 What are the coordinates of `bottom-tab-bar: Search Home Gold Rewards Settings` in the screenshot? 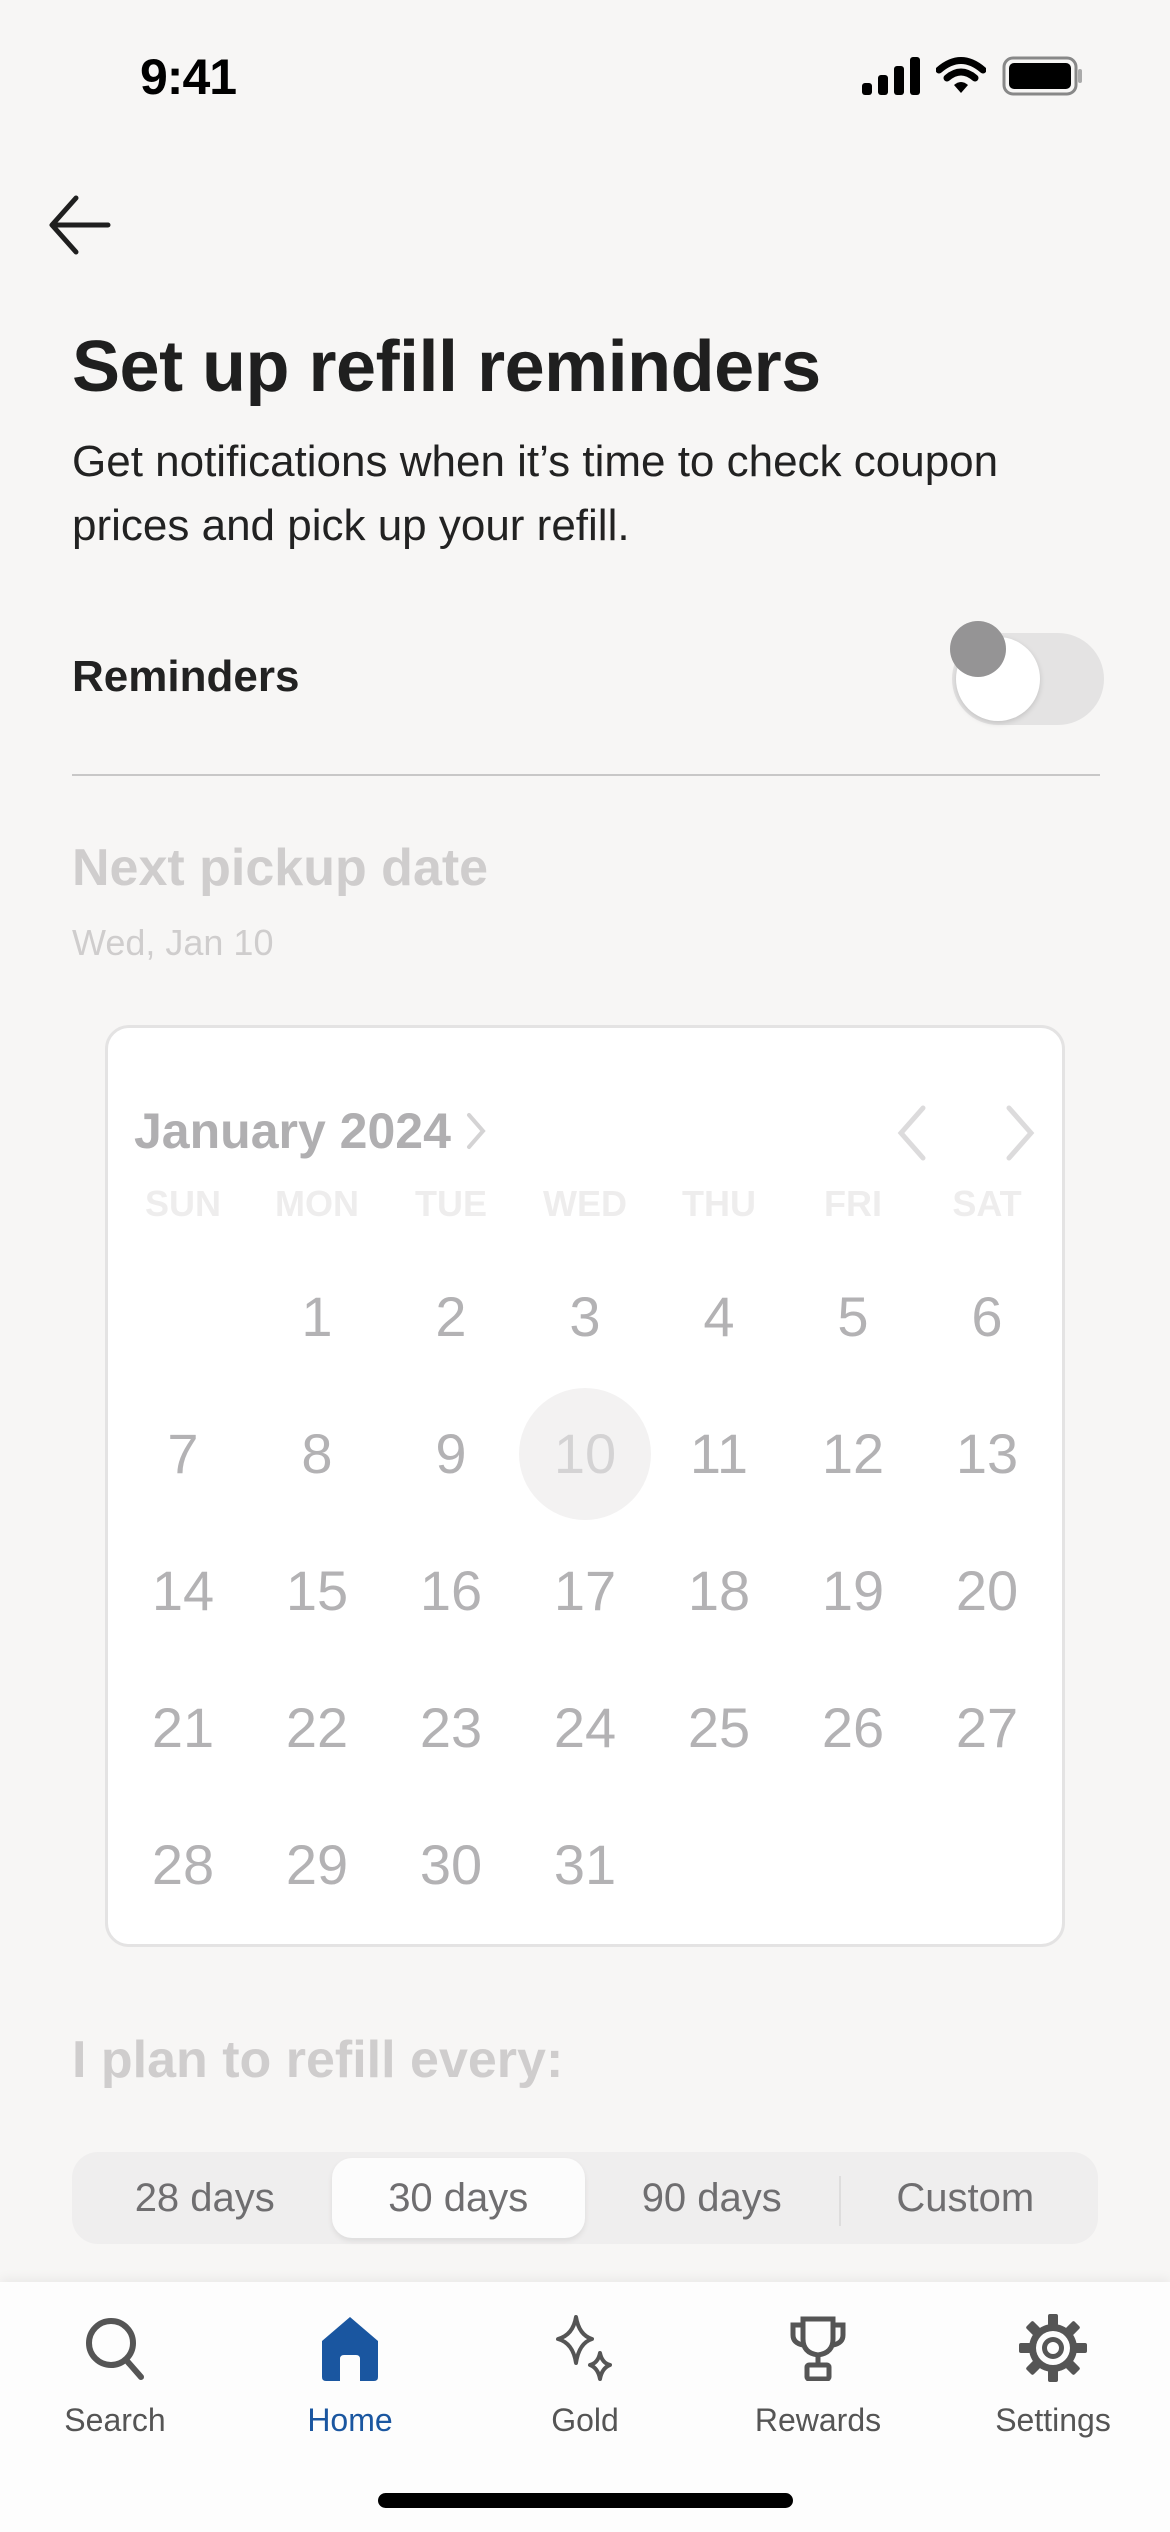 It's located at (585, 2407).